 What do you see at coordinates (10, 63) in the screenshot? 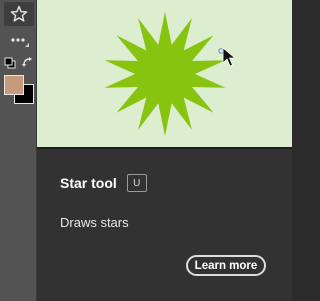
I see `default-colors-icon` at bounding box center [10, 63].